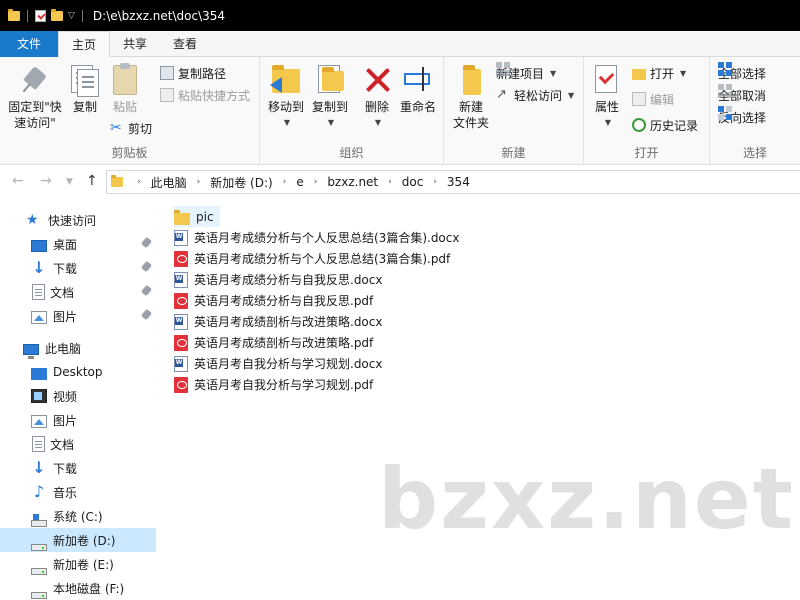  I want to click on ribbon-tabs: 文件 主页 共享 查看, so click(400, 44).